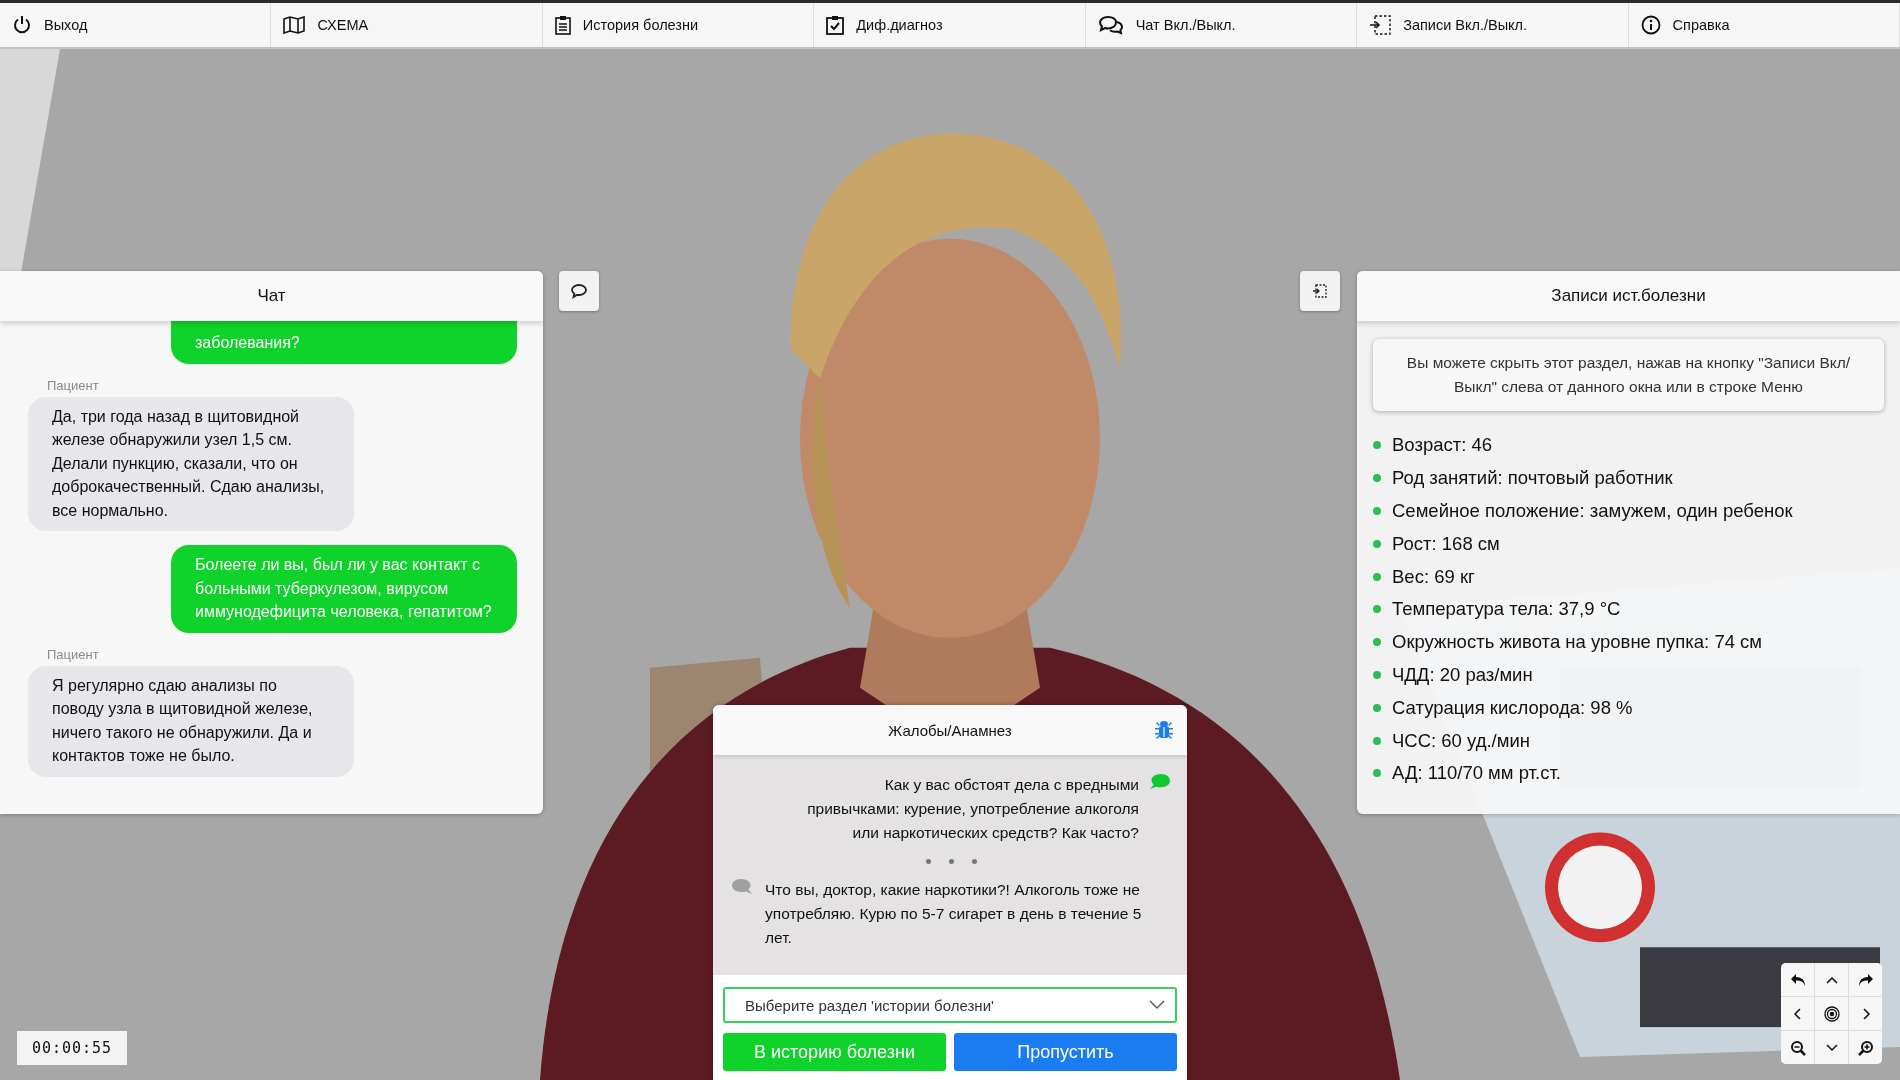 The height and width of the screenshot is (1080, 1900). What do you see at coordinates (835, 25) in the screenshot?
I see `clipboard-check-icon` at bounding box center [835, 25].